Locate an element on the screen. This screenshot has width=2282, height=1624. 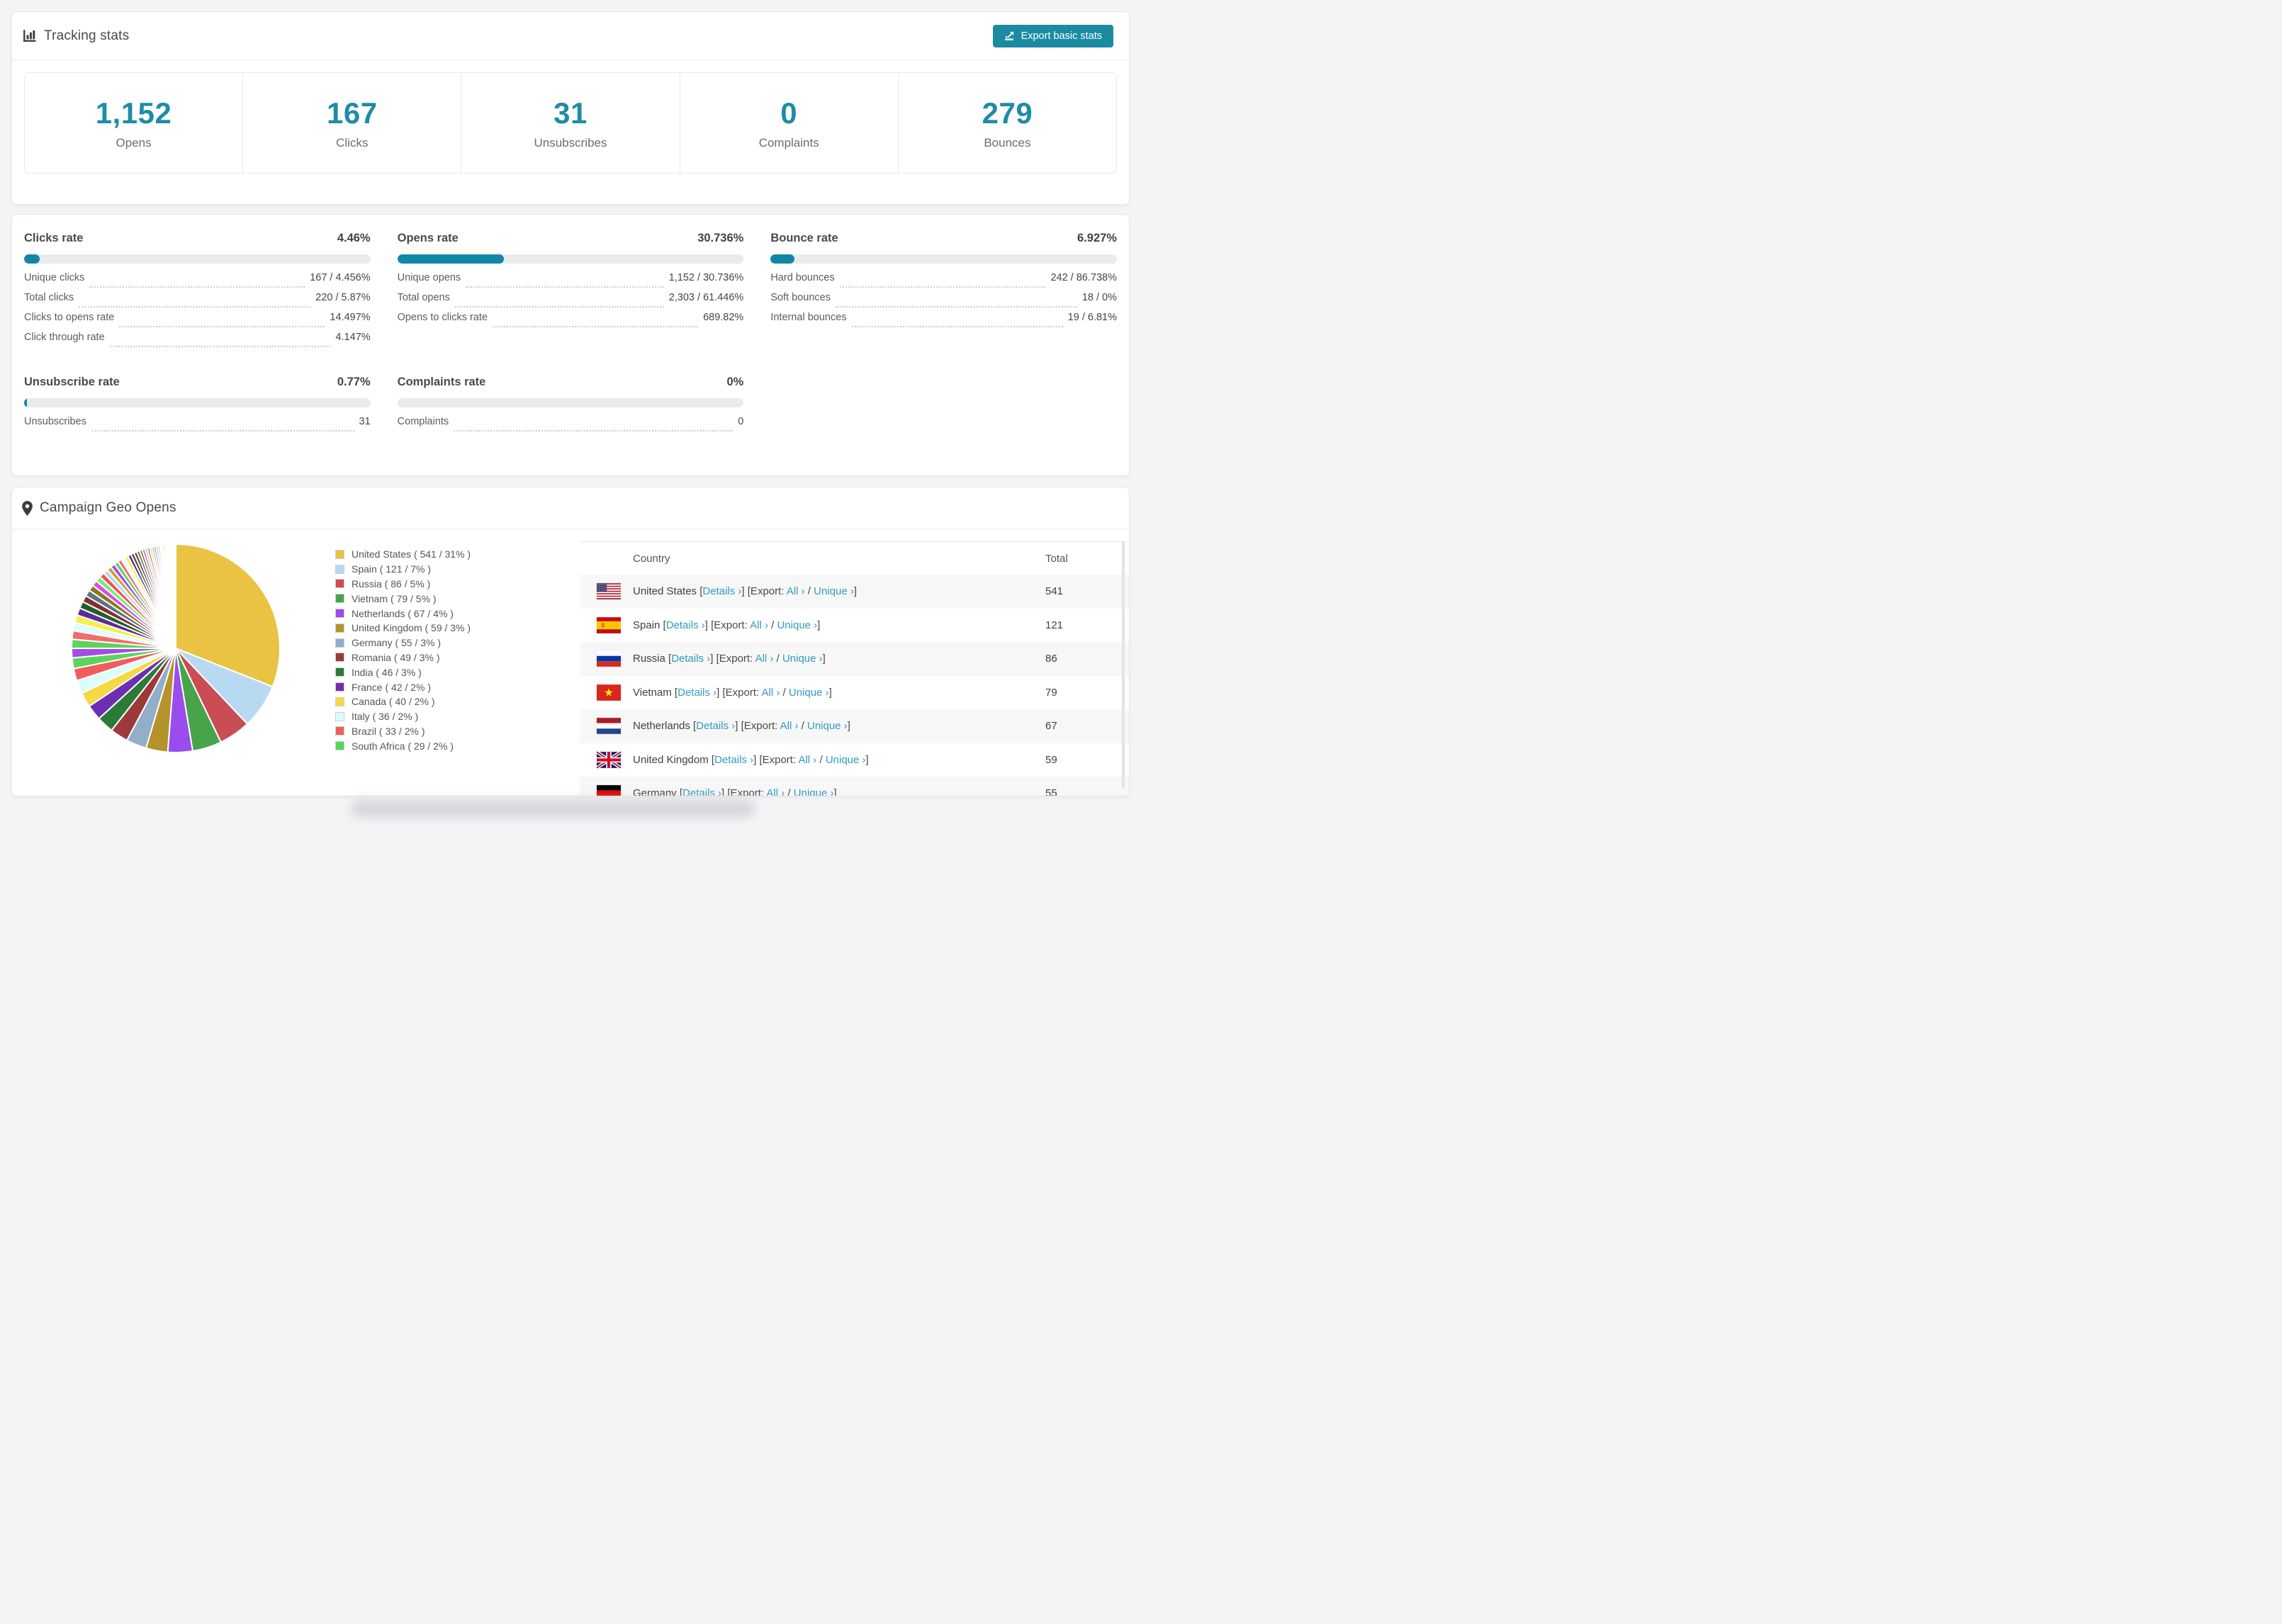
rate-detail-row: Total clicks 220 / 5.87% is located at coordinates (197, 302).